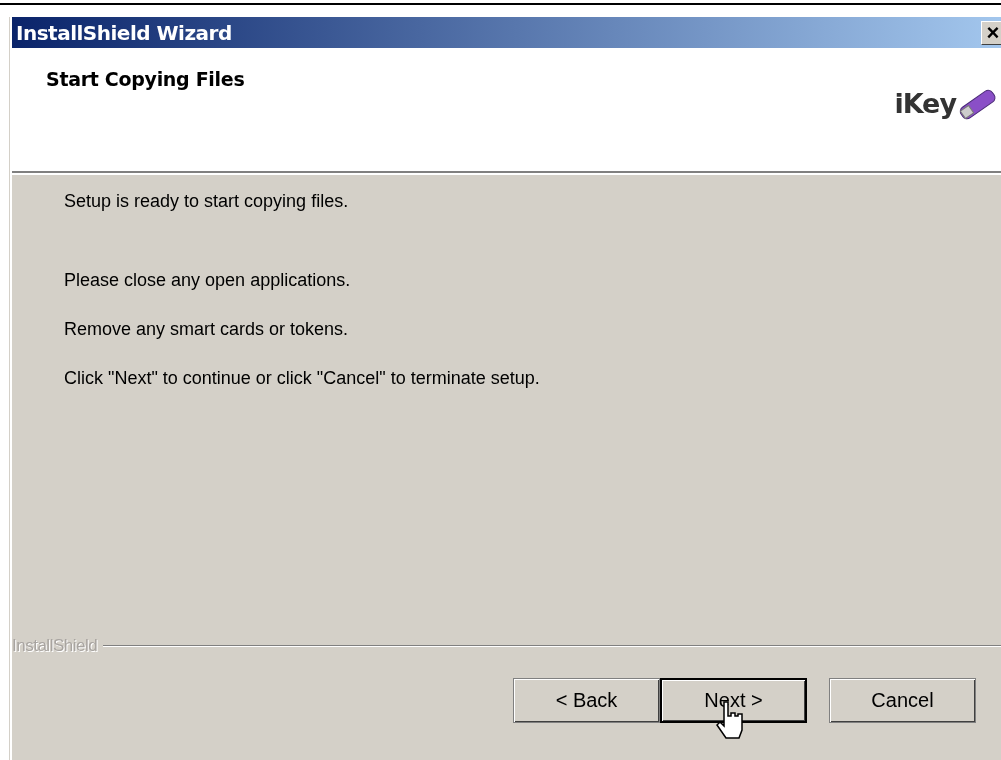  Describe the element at coordinates (586, 700) in the screenshot. I see `wizard-button: < Back` at that location.